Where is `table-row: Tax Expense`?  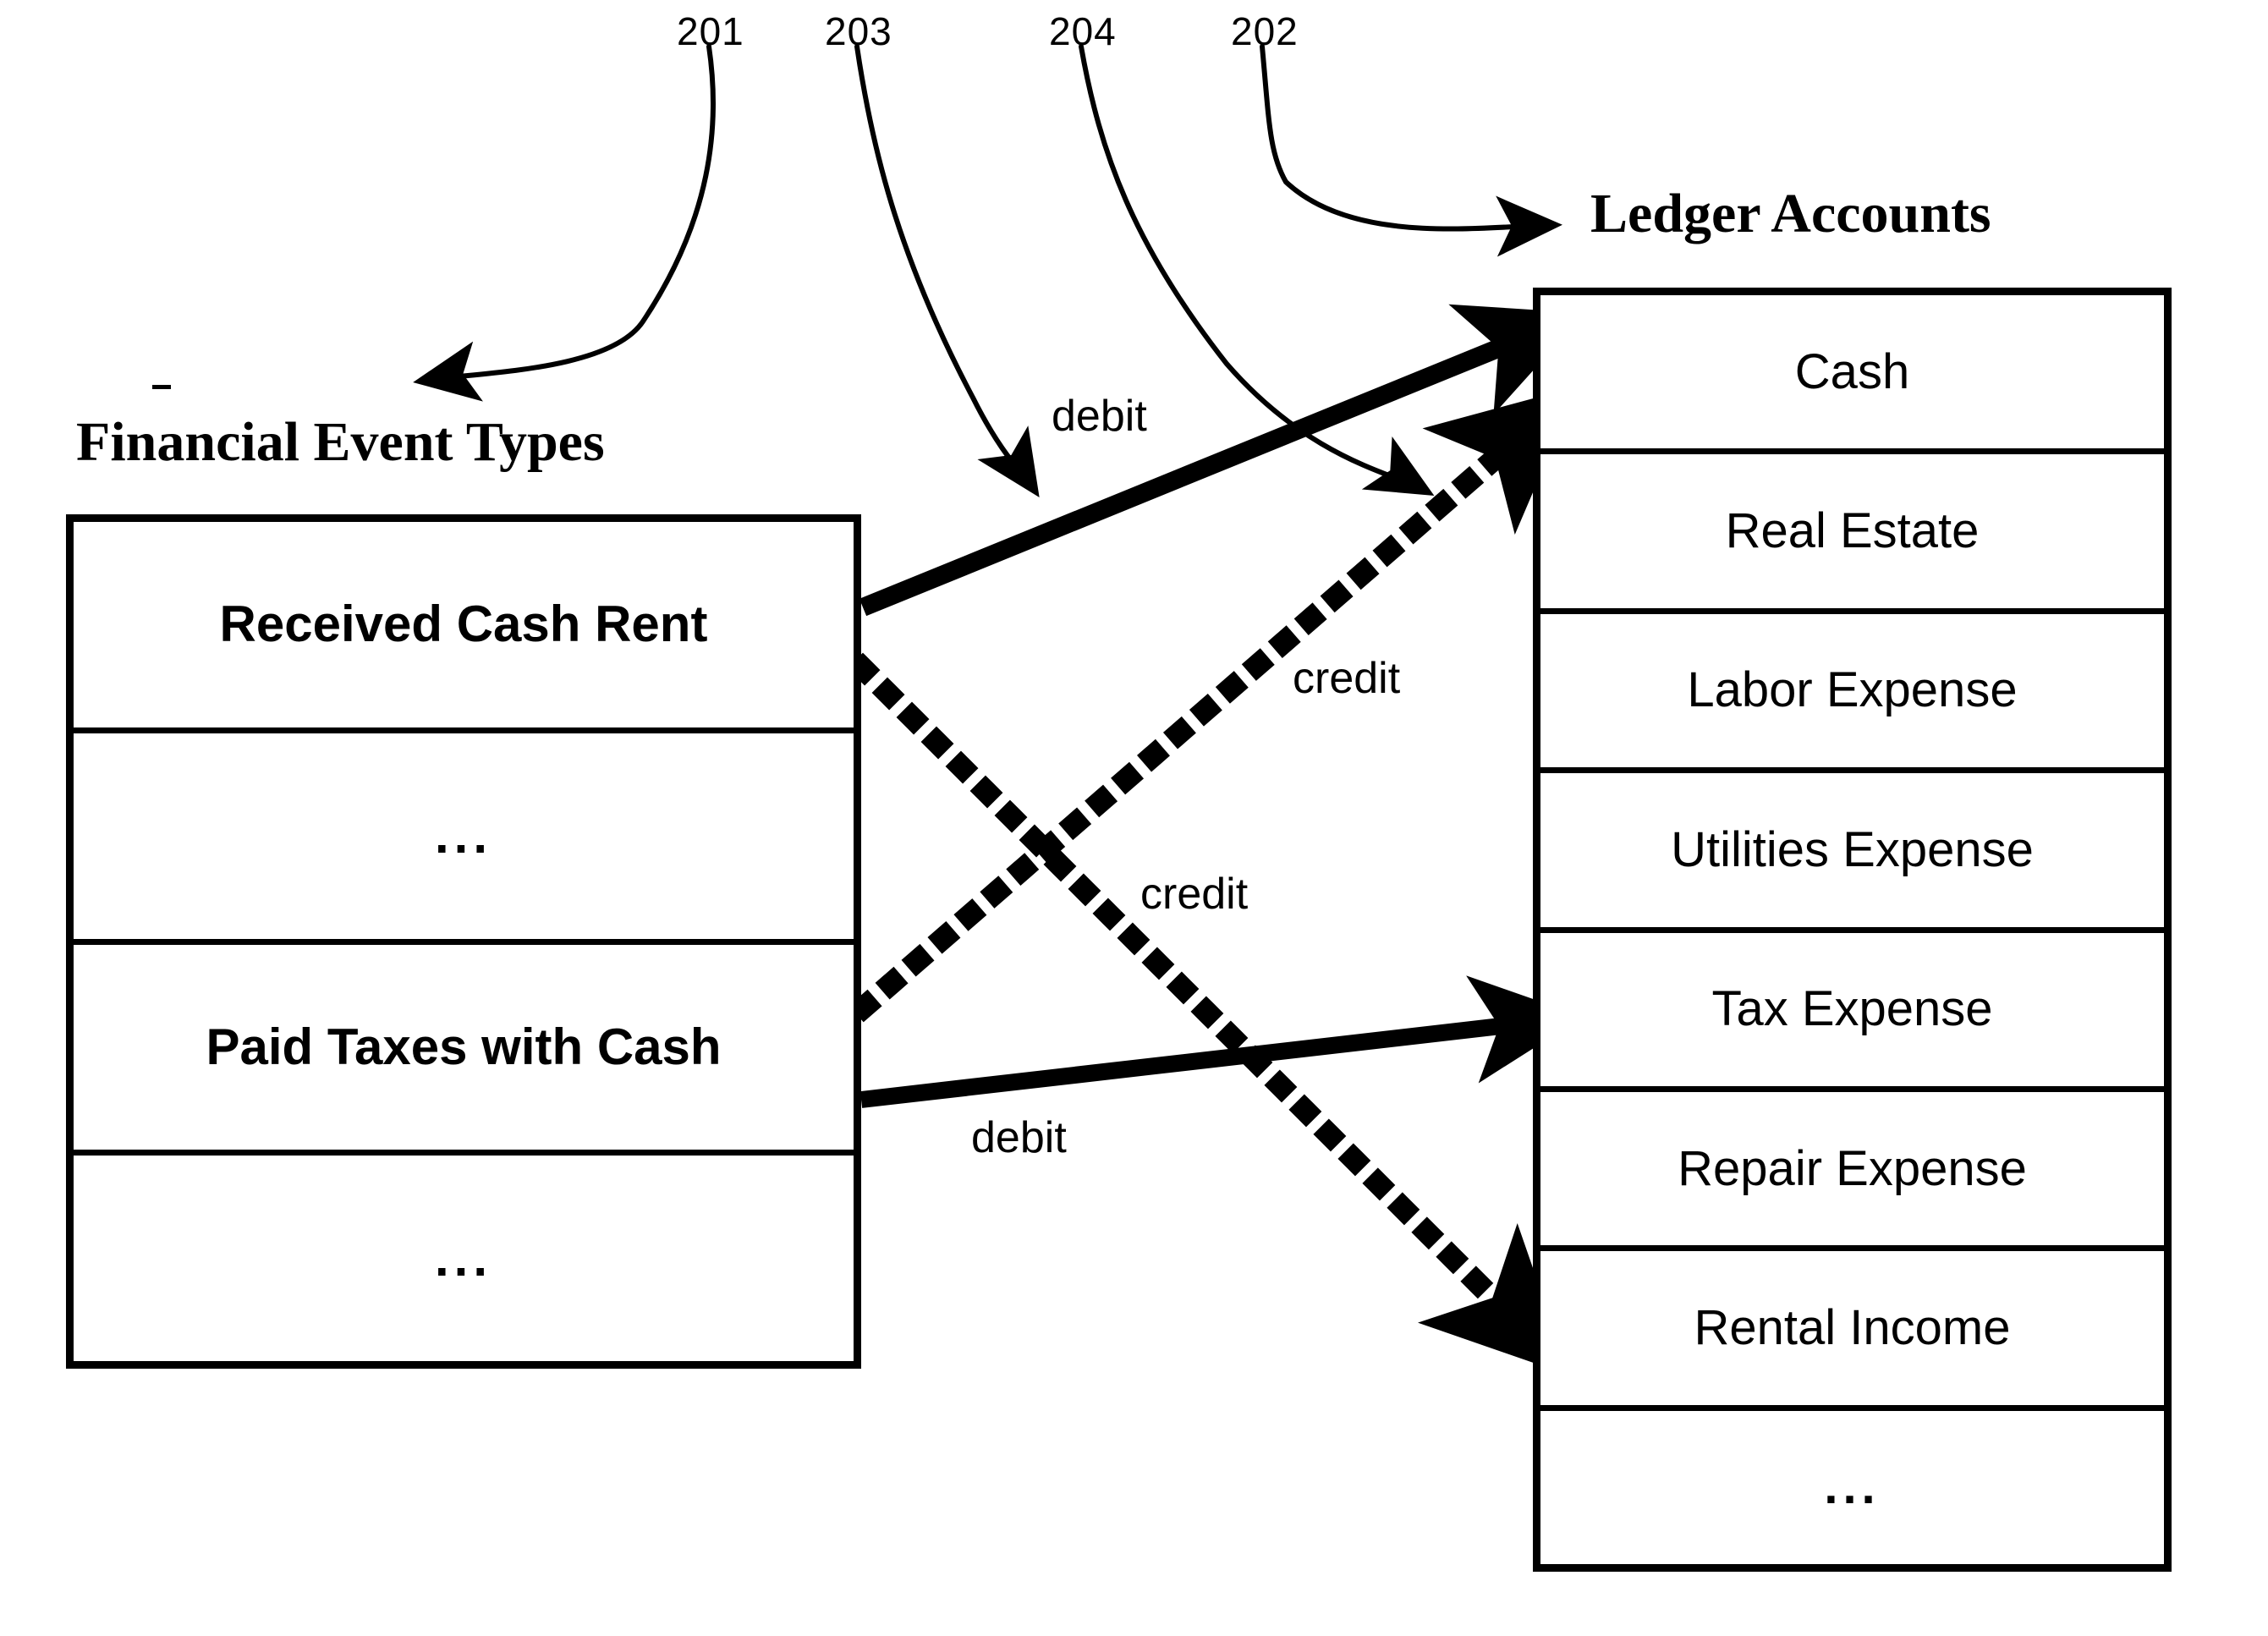
table-row: Tax Expense is located at coordinates (1852, 1012).